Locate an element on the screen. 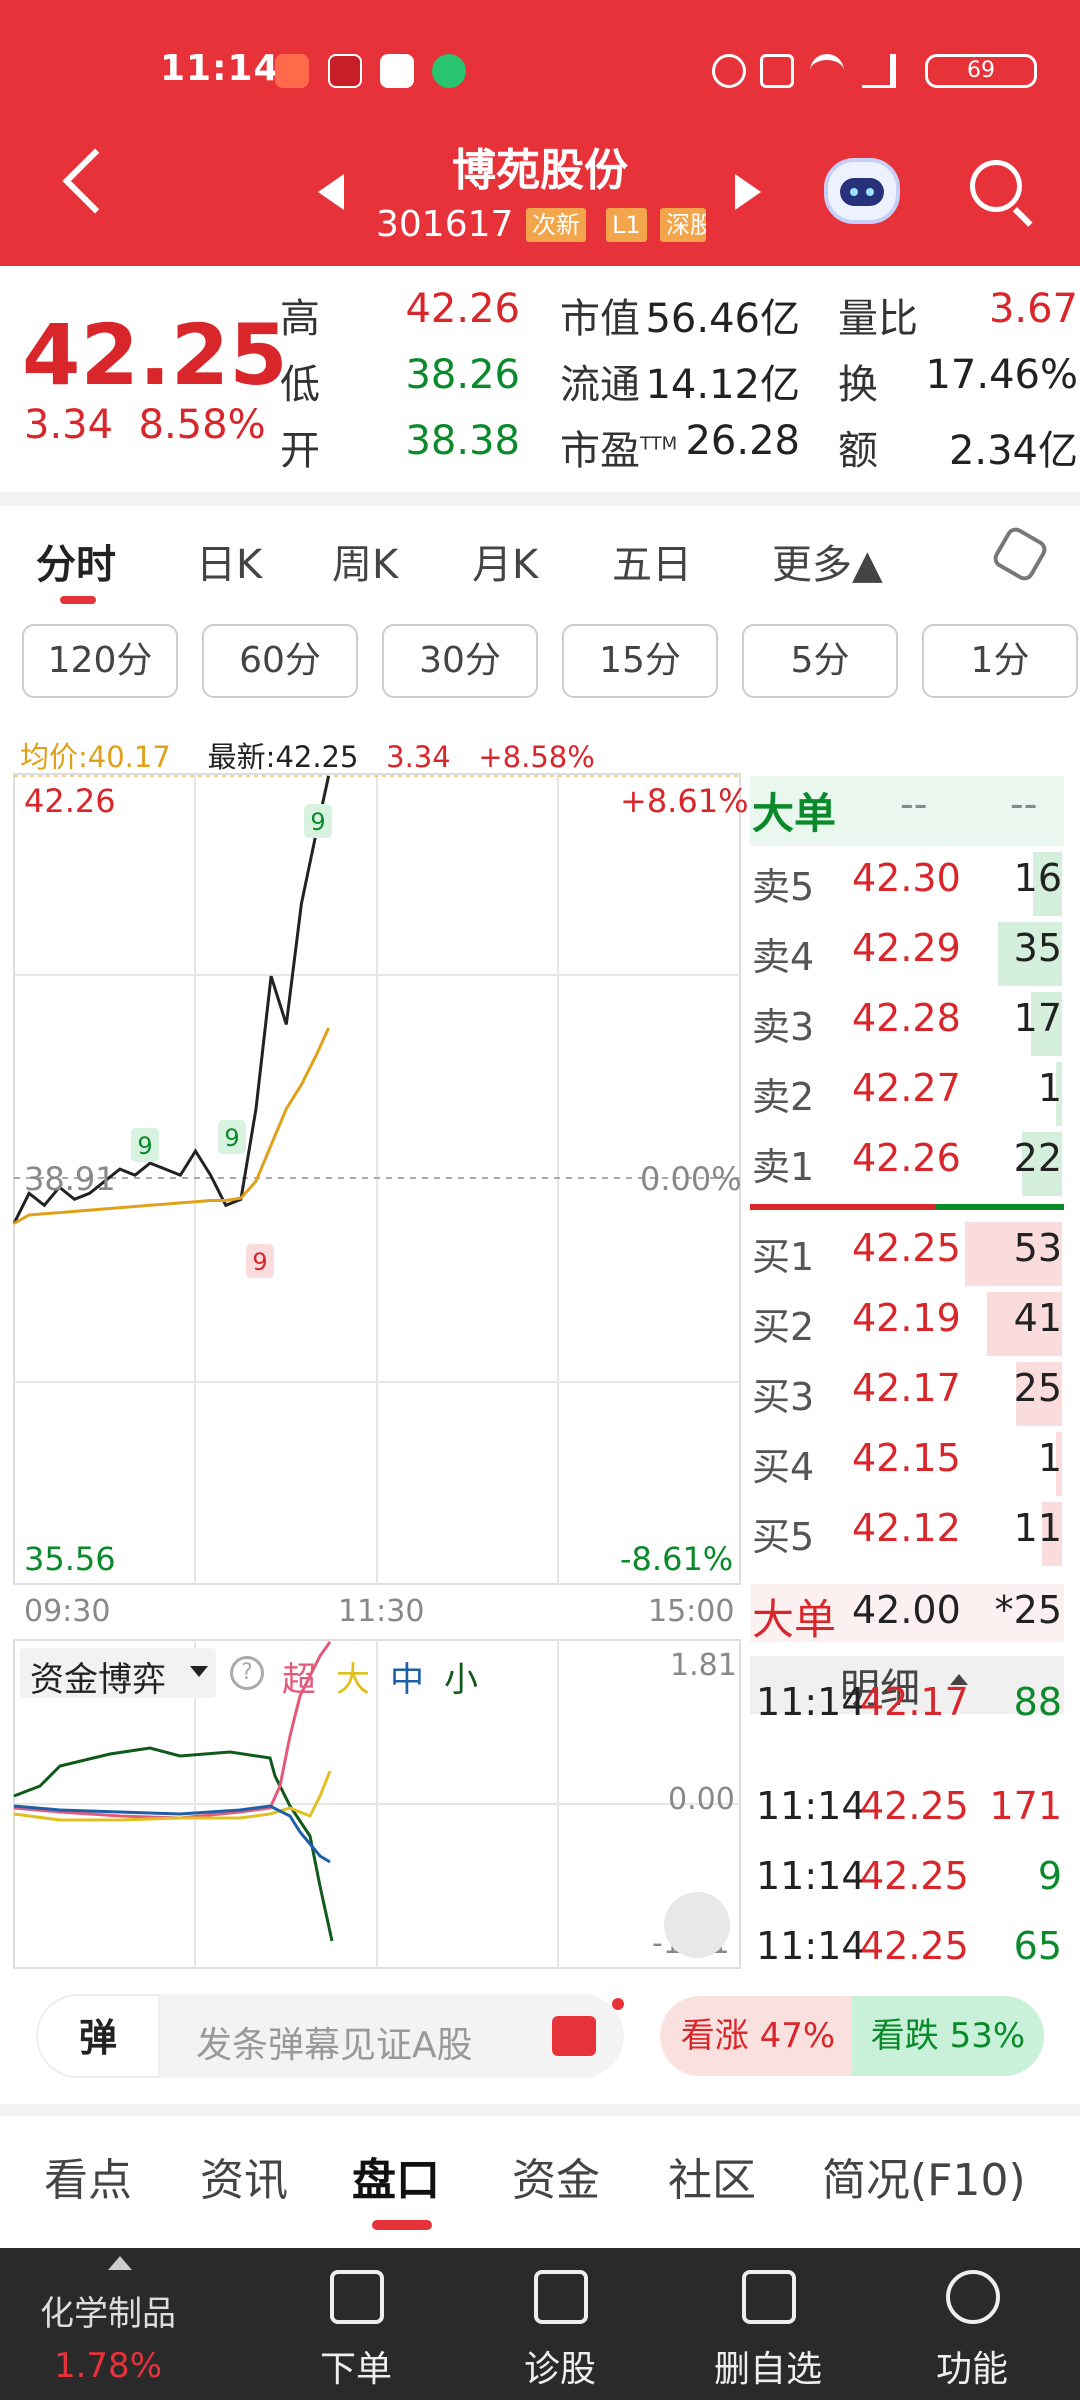 The height and width of the screenshot is (2400, 1080). bid-price: 42.19 is located at coordinates (906, 1318).